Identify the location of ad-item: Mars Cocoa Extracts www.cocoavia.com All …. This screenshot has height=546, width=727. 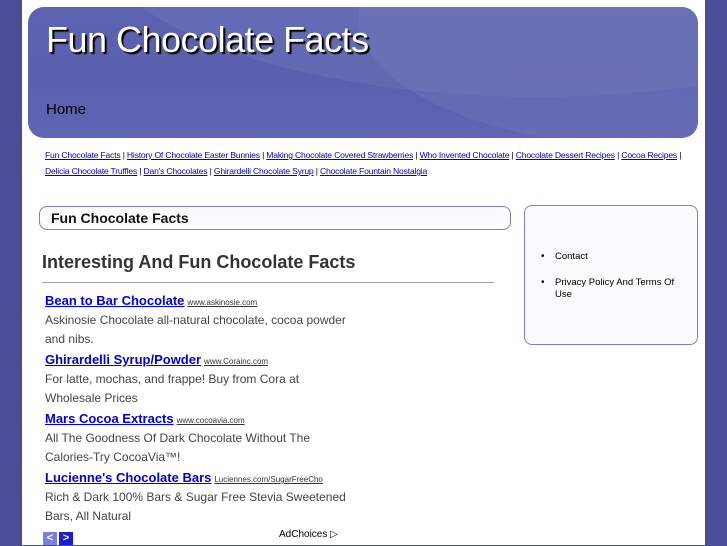
(200, 439).